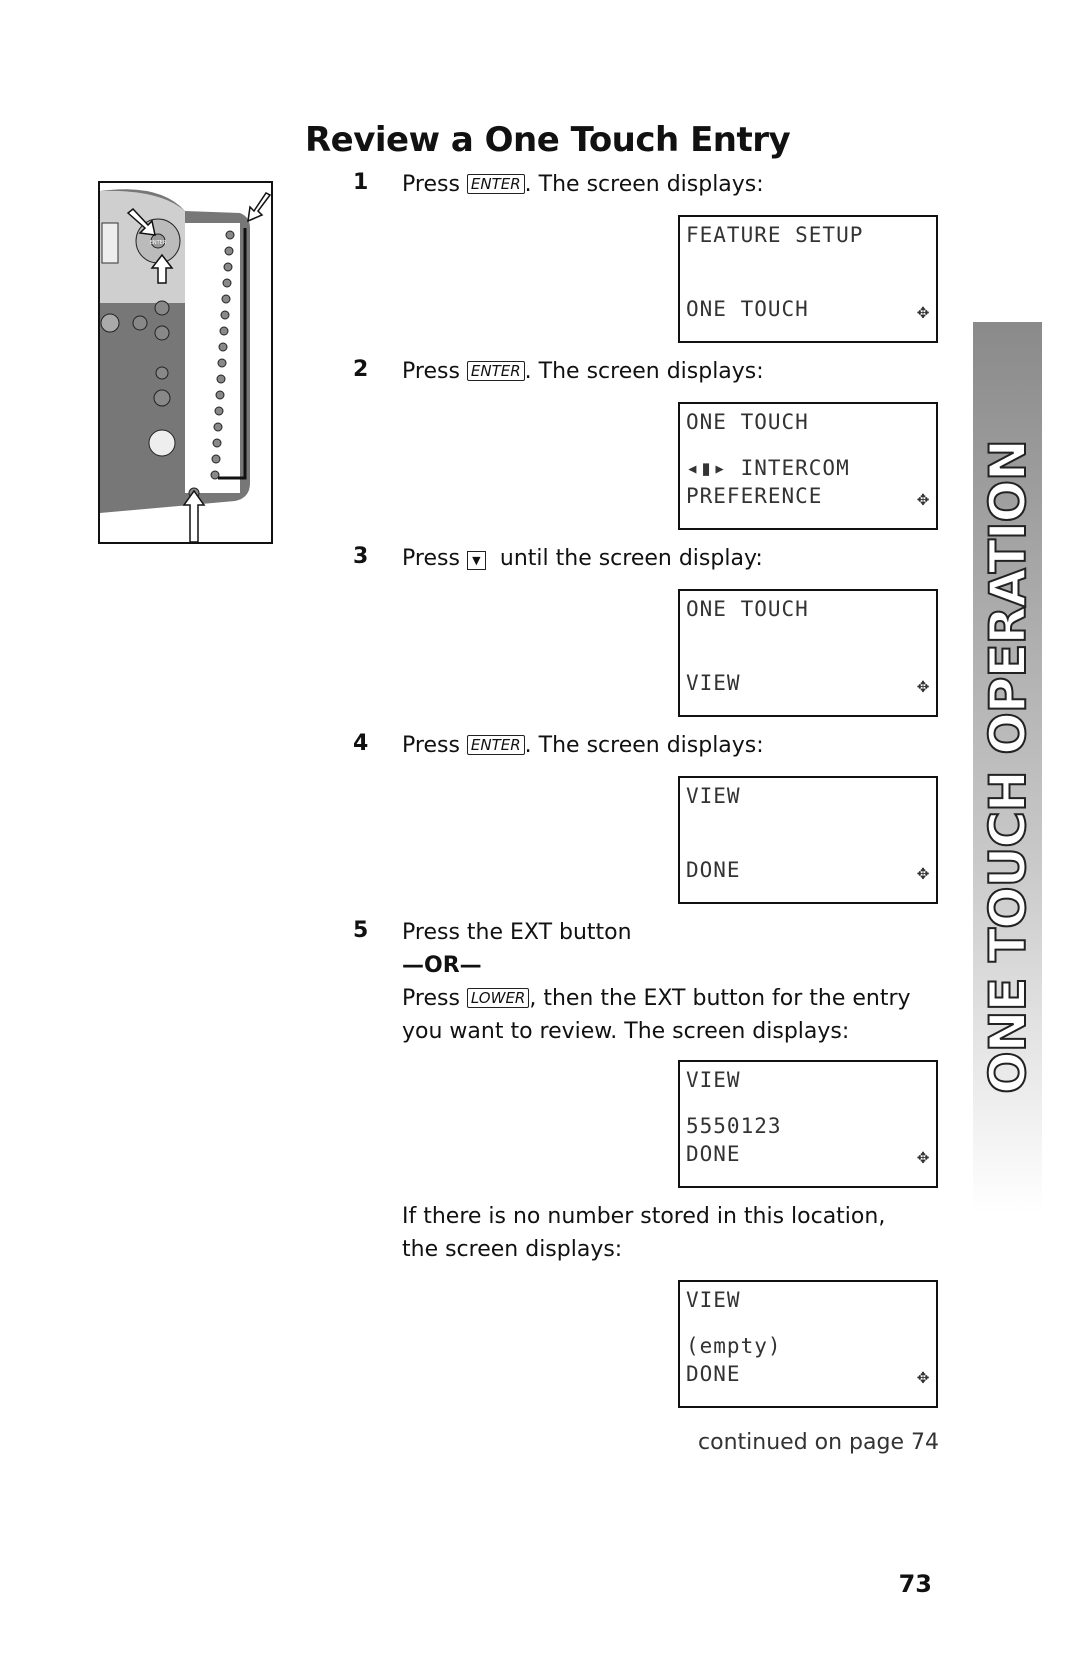 This screenshot has height=1669, width=1080. Describe the element at coordinates (548, 140) in the screenshot. I see `page-title: Review a One Touch Entry` at that location.